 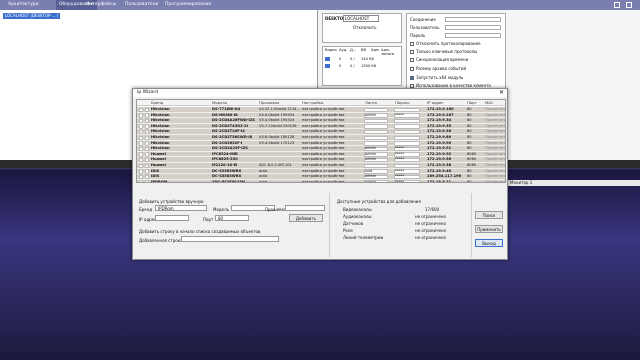 I want to click on table-cell: 0 /, so click(x=352, y=59).